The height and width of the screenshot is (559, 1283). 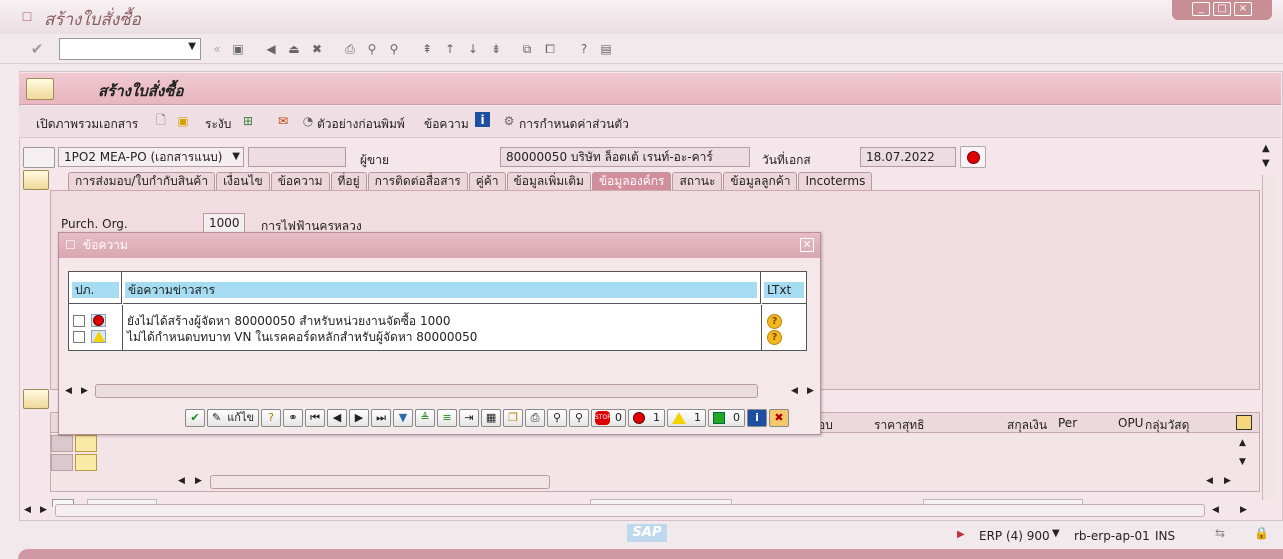 I want to click on save-icon: ▣, so click(x=238, y=49).